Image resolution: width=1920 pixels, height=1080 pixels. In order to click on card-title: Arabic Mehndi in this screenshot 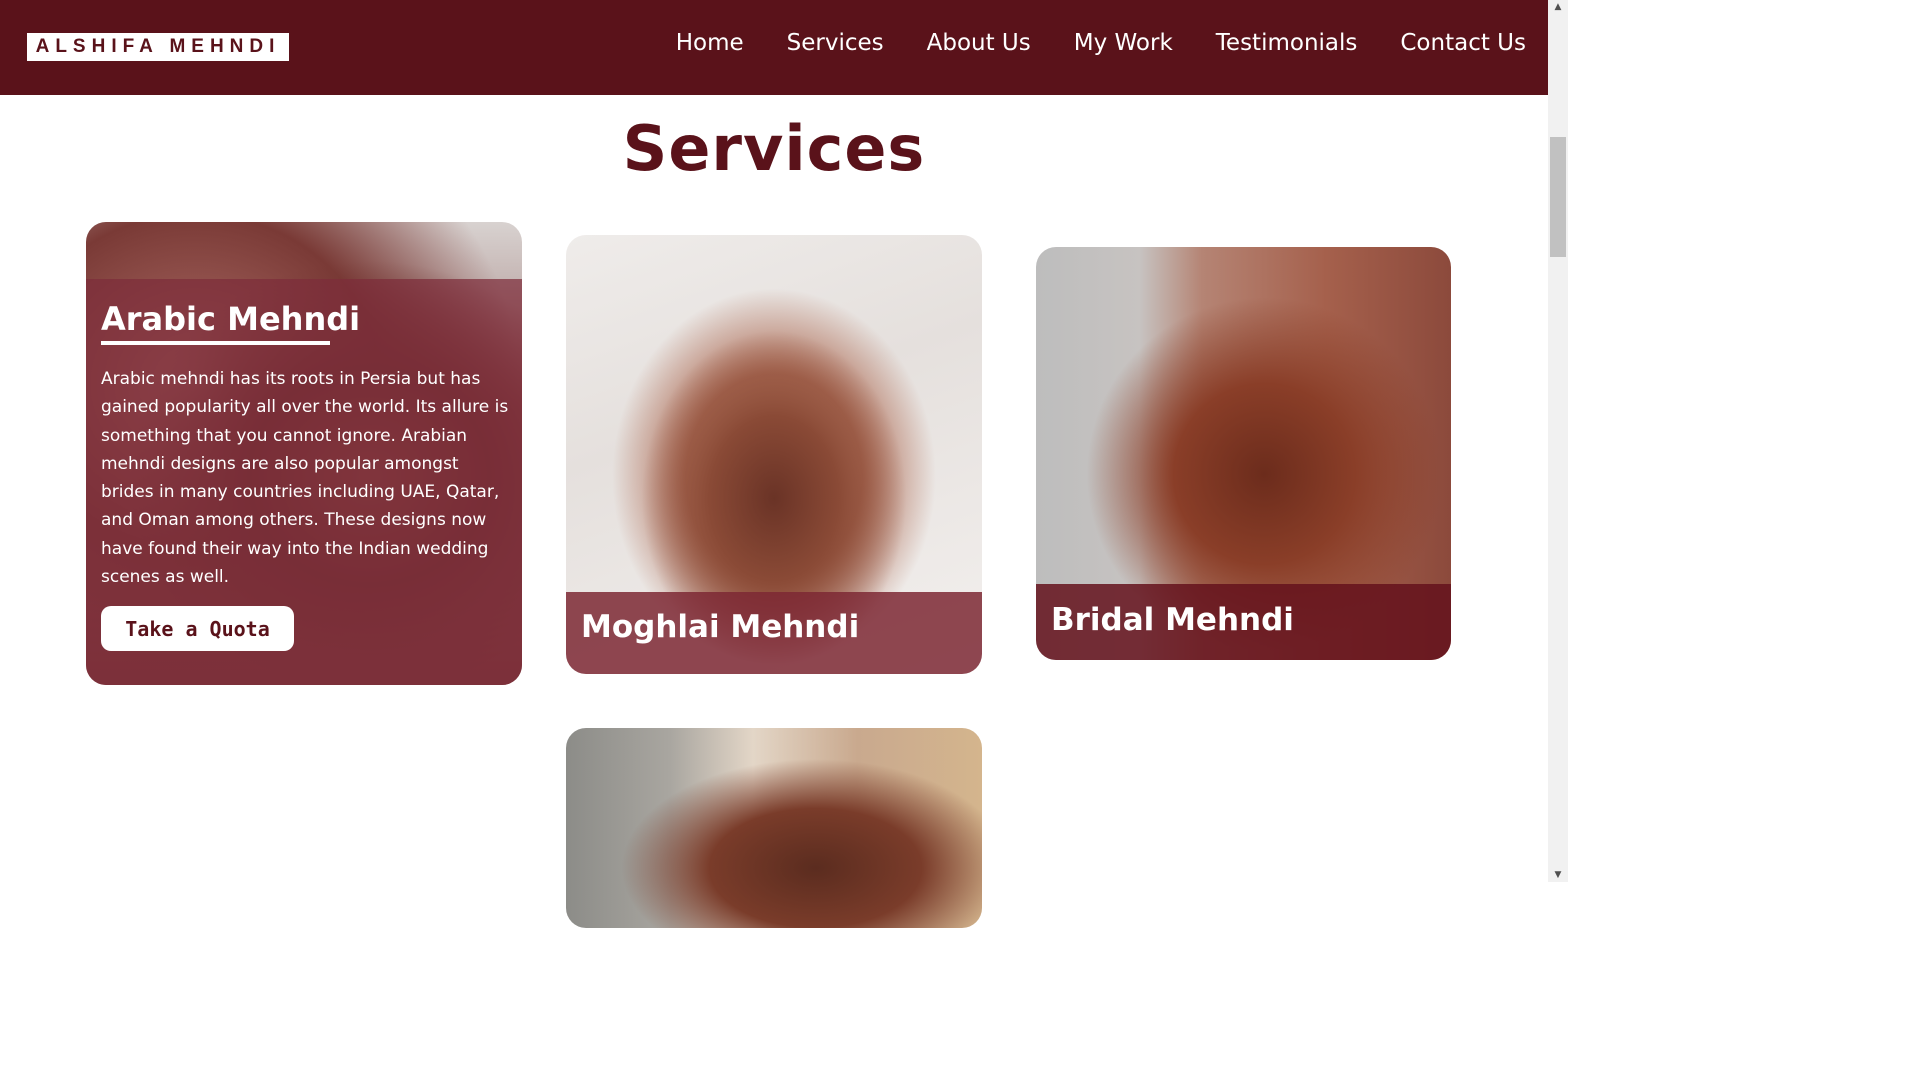, I will do `click(231, 319)`.